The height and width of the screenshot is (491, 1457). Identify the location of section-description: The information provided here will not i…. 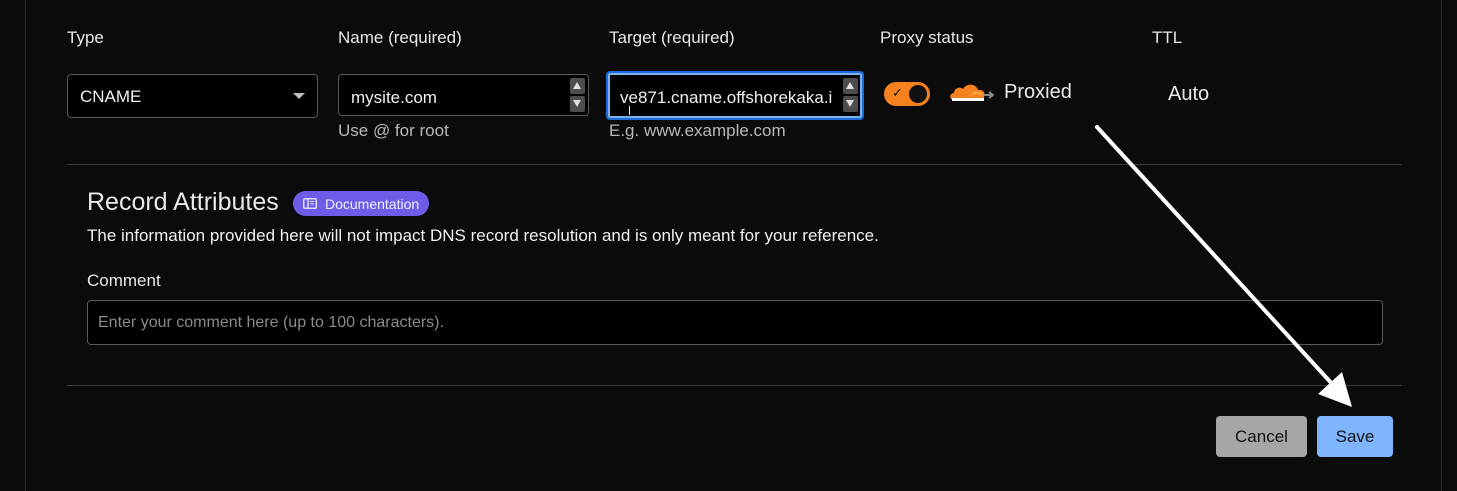
(483, 235).